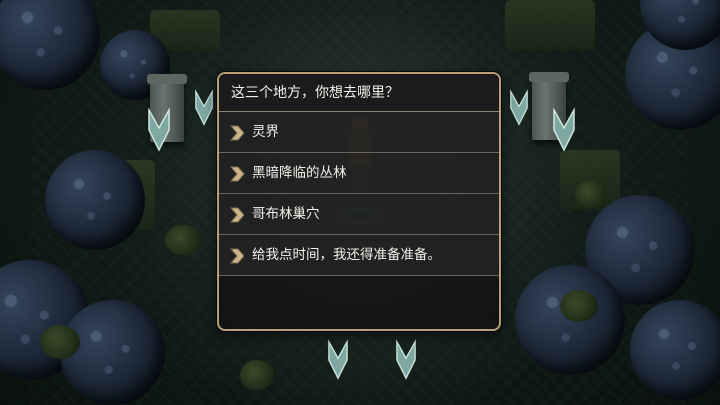 The height and width of the screenshot is (405, 720). What do you see at coordinates (550, 25) in the screenshot?
I see `hedge` at bounding box center [550, 25].